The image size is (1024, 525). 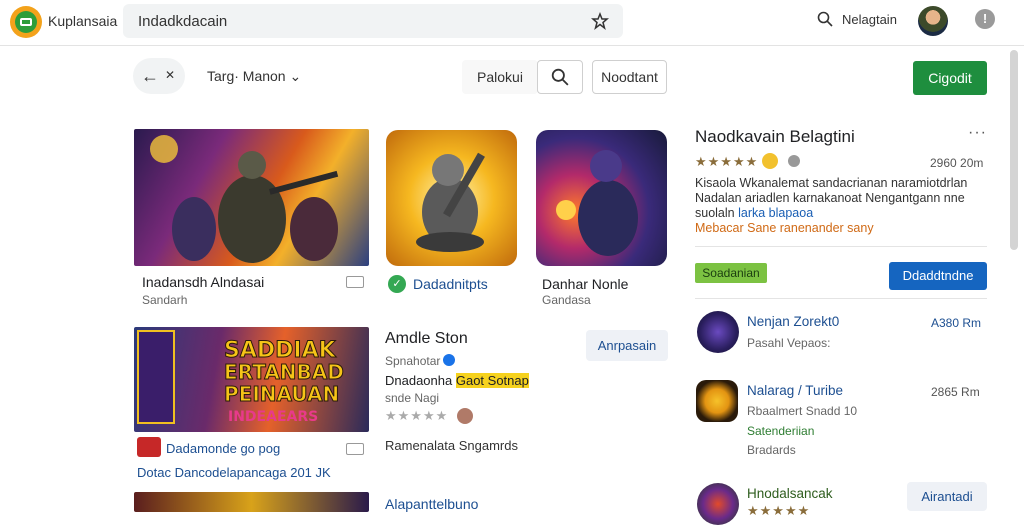 What do you see at coordinates (500, 77) in the screenshot?
I see `palokui-button: Palokui` at bounding box center [500, 77].